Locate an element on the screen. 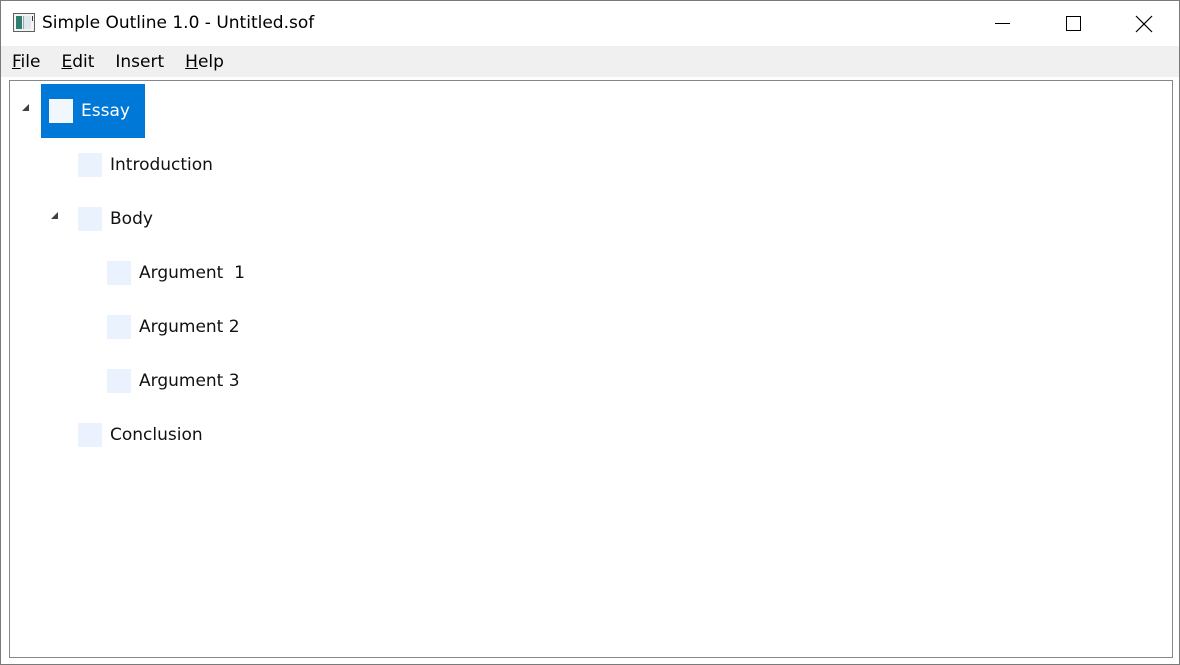 This screenshot has width=1180, height=665. tree-node-introduction: Introduction is located at coordinates (145, 165).